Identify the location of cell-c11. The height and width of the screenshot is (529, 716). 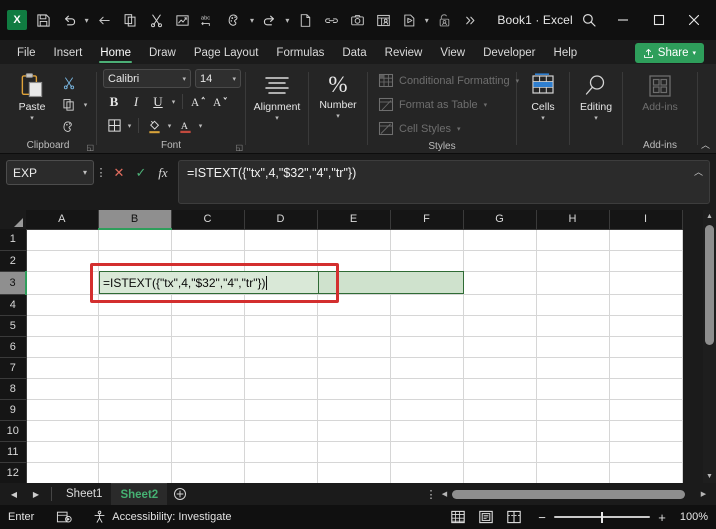
(208, 452).